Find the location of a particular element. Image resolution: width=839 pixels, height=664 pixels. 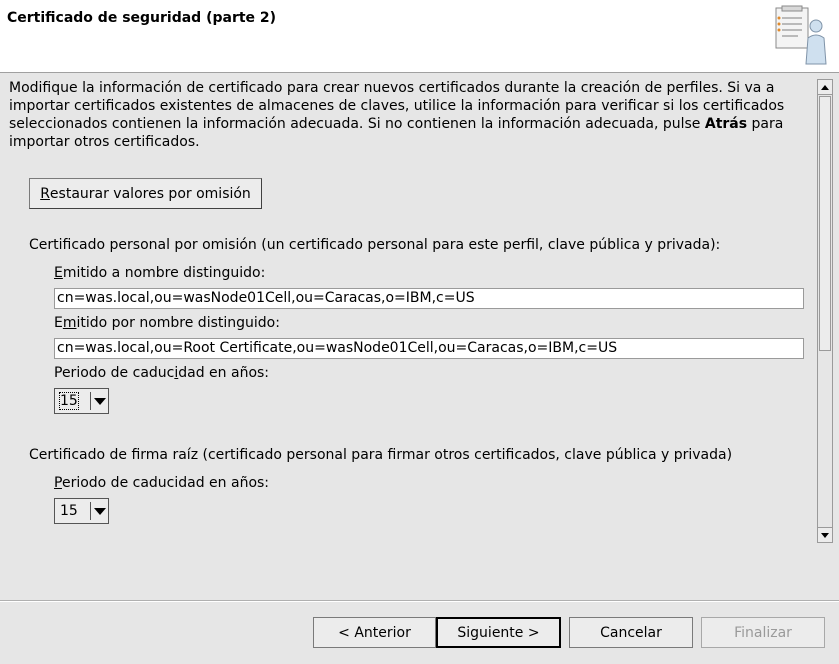

next-button: Siguiente > is located at coordinates (498, 632).